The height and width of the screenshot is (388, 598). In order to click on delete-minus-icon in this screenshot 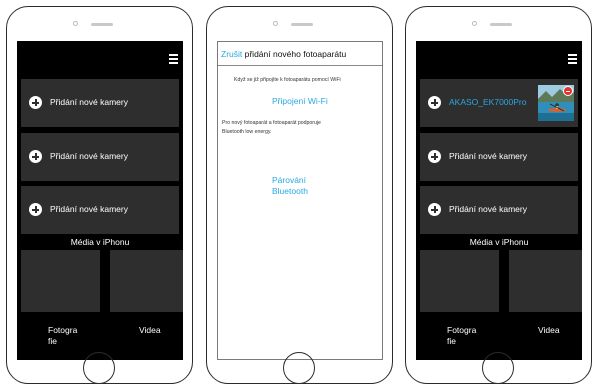, I will do `click(568, 91)`.